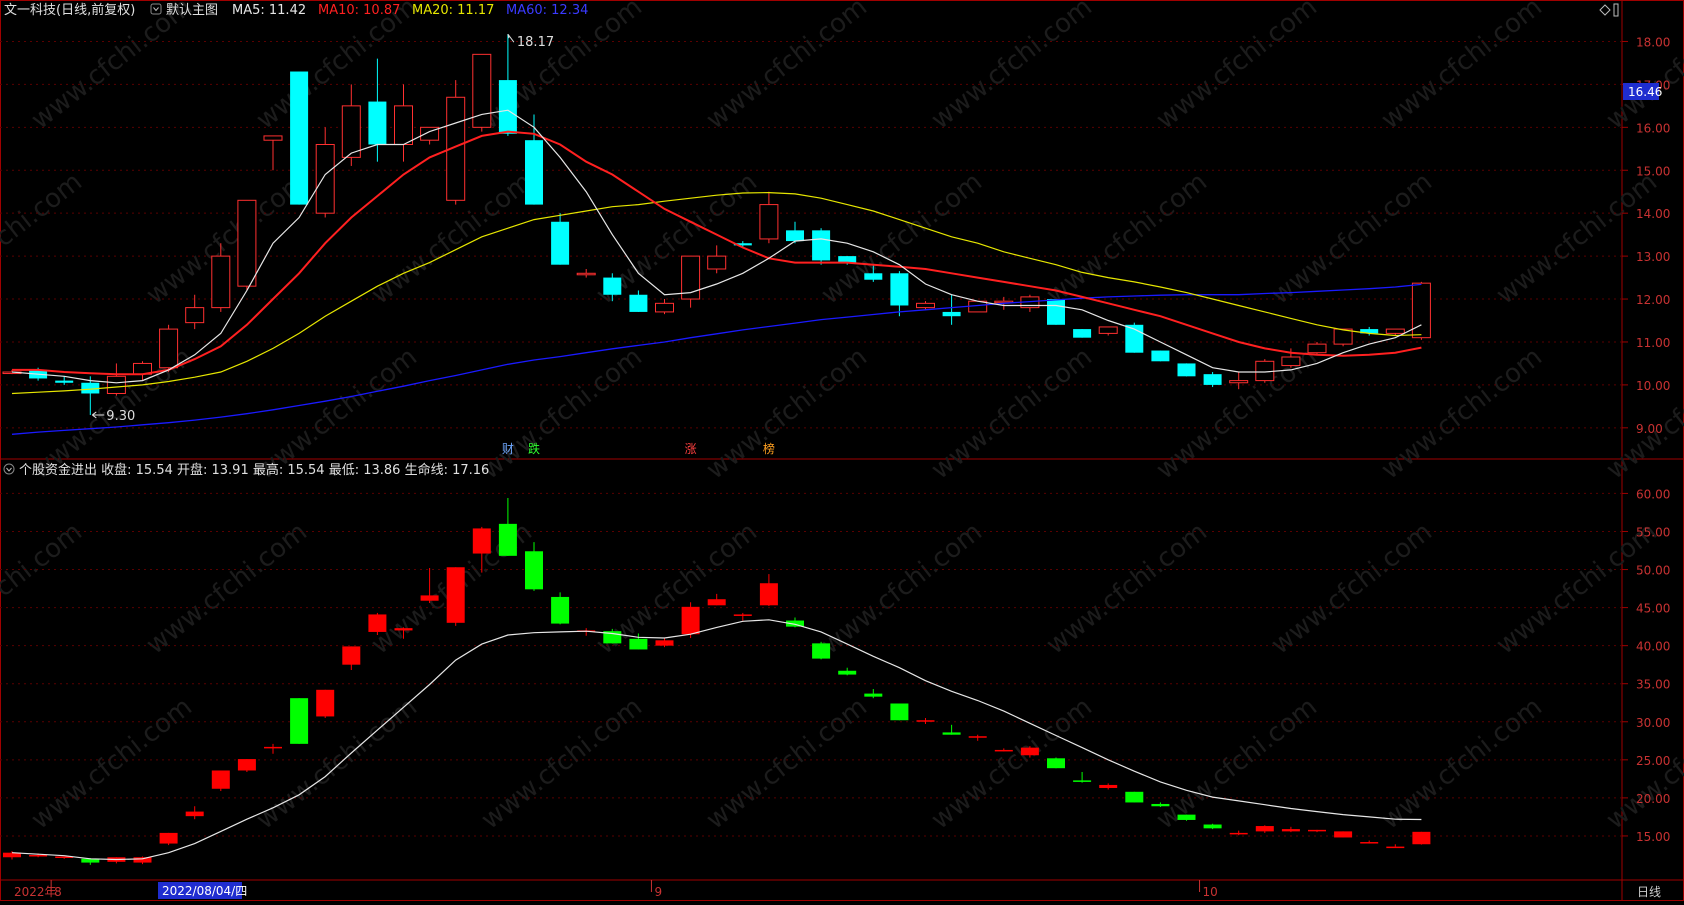 The image size is (1684, 905). I want to click on chevron-down-glyph, so click(9, 469).